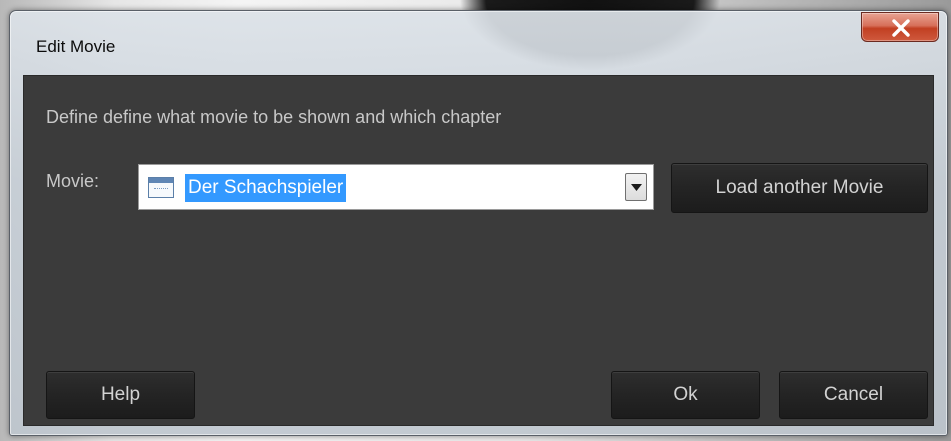  I want to click on dropdown-button, so click(636, 187).